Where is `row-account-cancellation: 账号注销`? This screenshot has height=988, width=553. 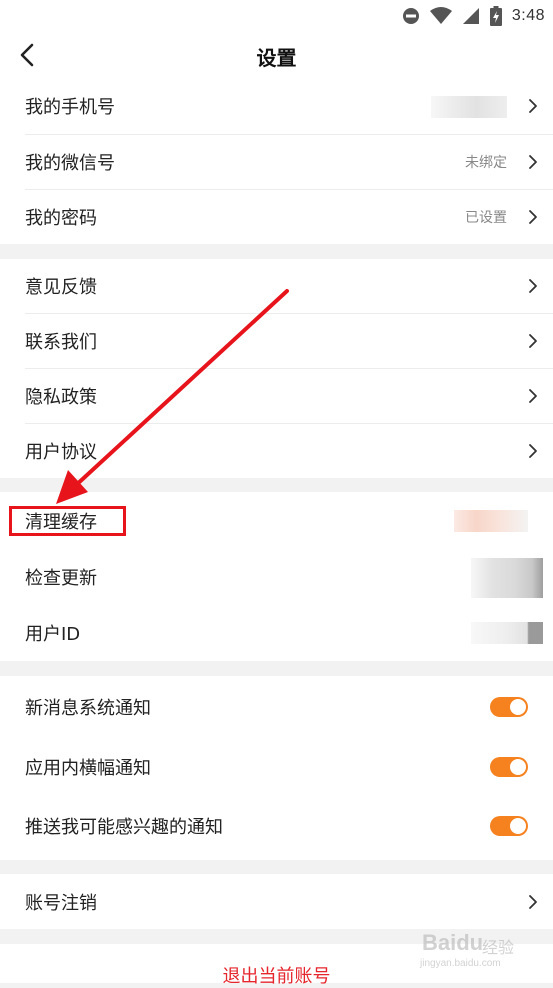 row-account-cancellation: 账号注销 is located at coordinates (276, 901).